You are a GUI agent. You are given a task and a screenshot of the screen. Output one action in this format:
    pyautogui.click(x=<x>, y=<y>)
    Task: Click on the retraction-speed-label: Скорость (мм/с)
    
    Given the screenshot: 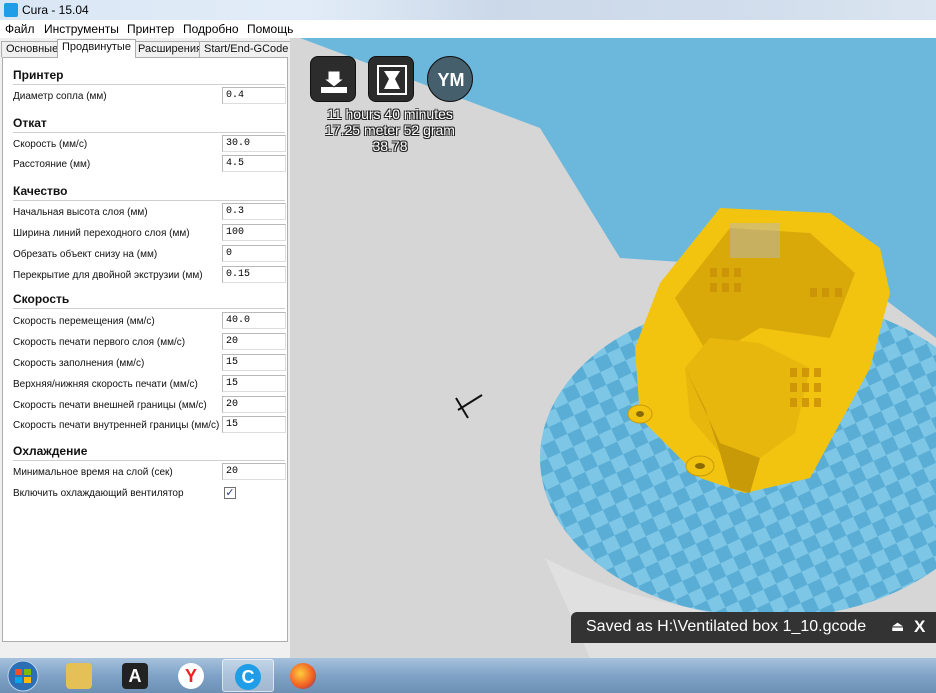 What is the action you would take?
    pyautogui.click(x=50, y=144)
    